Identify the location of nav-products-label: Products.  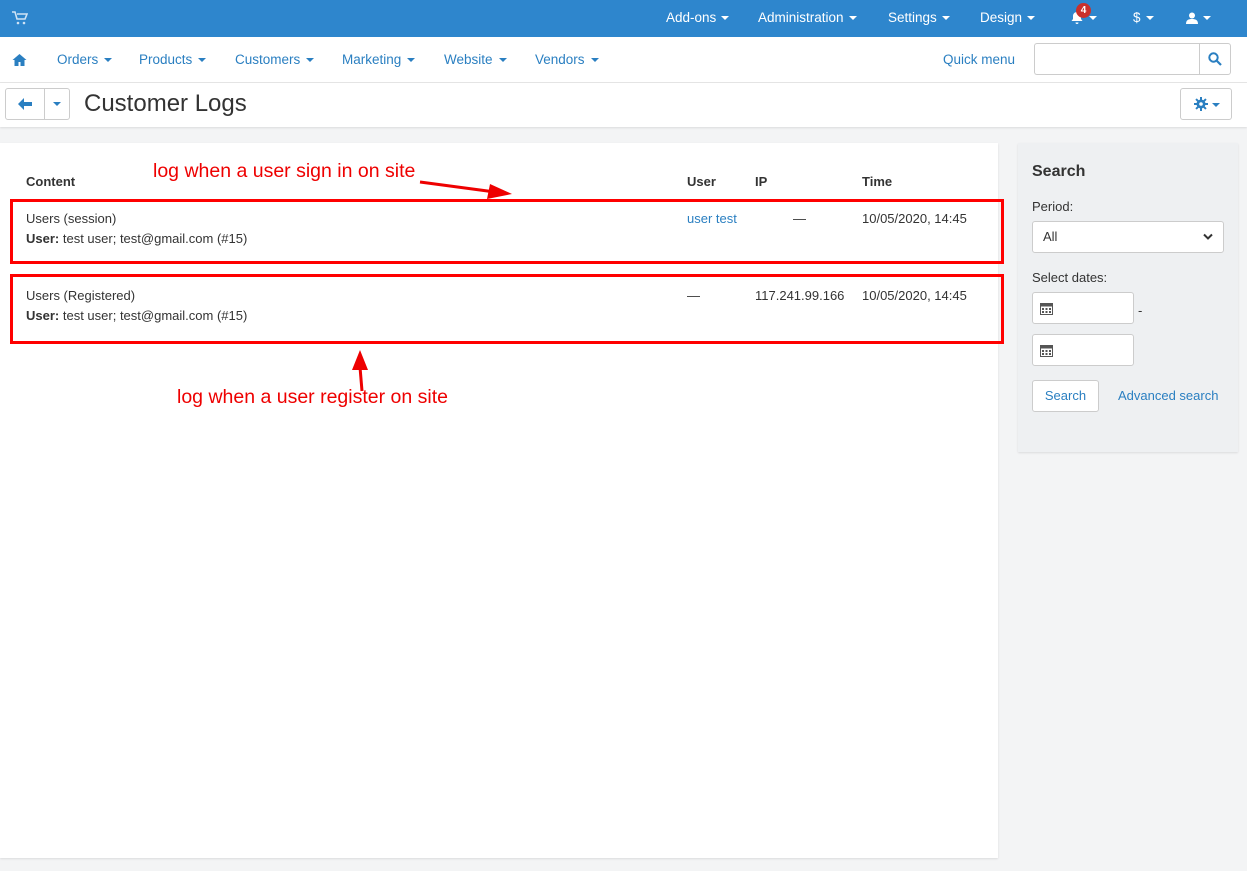
(166, 59).